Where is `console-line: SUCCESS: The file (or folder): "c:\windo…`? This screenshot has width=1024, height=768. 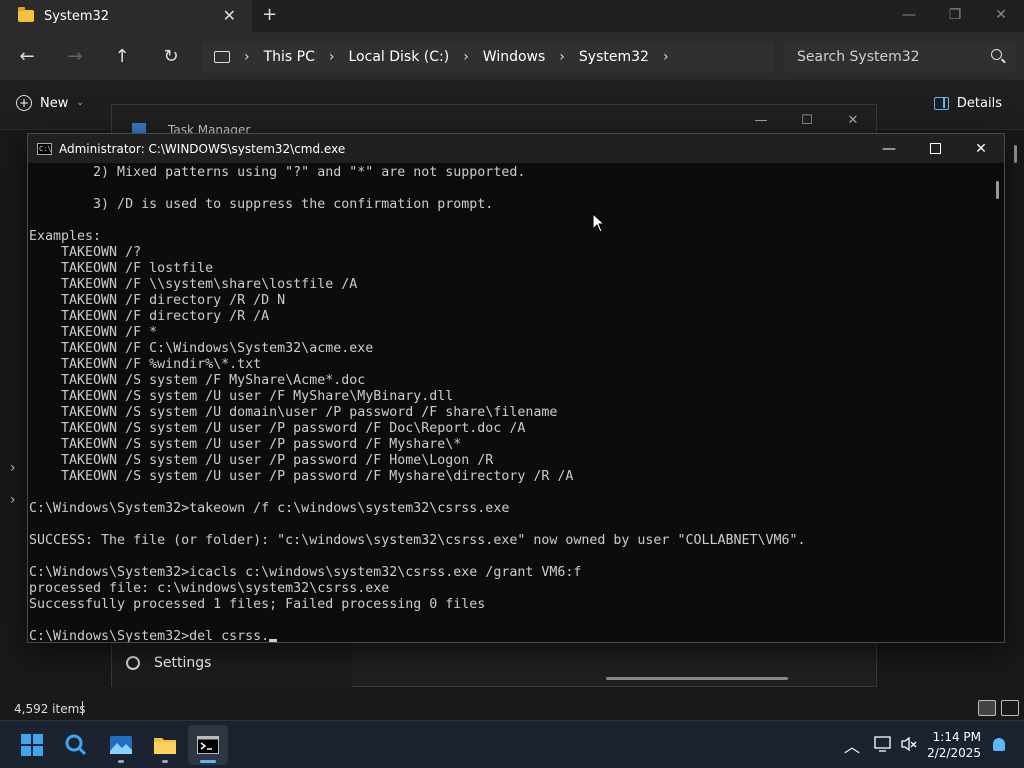 console-line: SUCCESS: The file (or folder): "c:\windo… is located at coordinates (417, 540).